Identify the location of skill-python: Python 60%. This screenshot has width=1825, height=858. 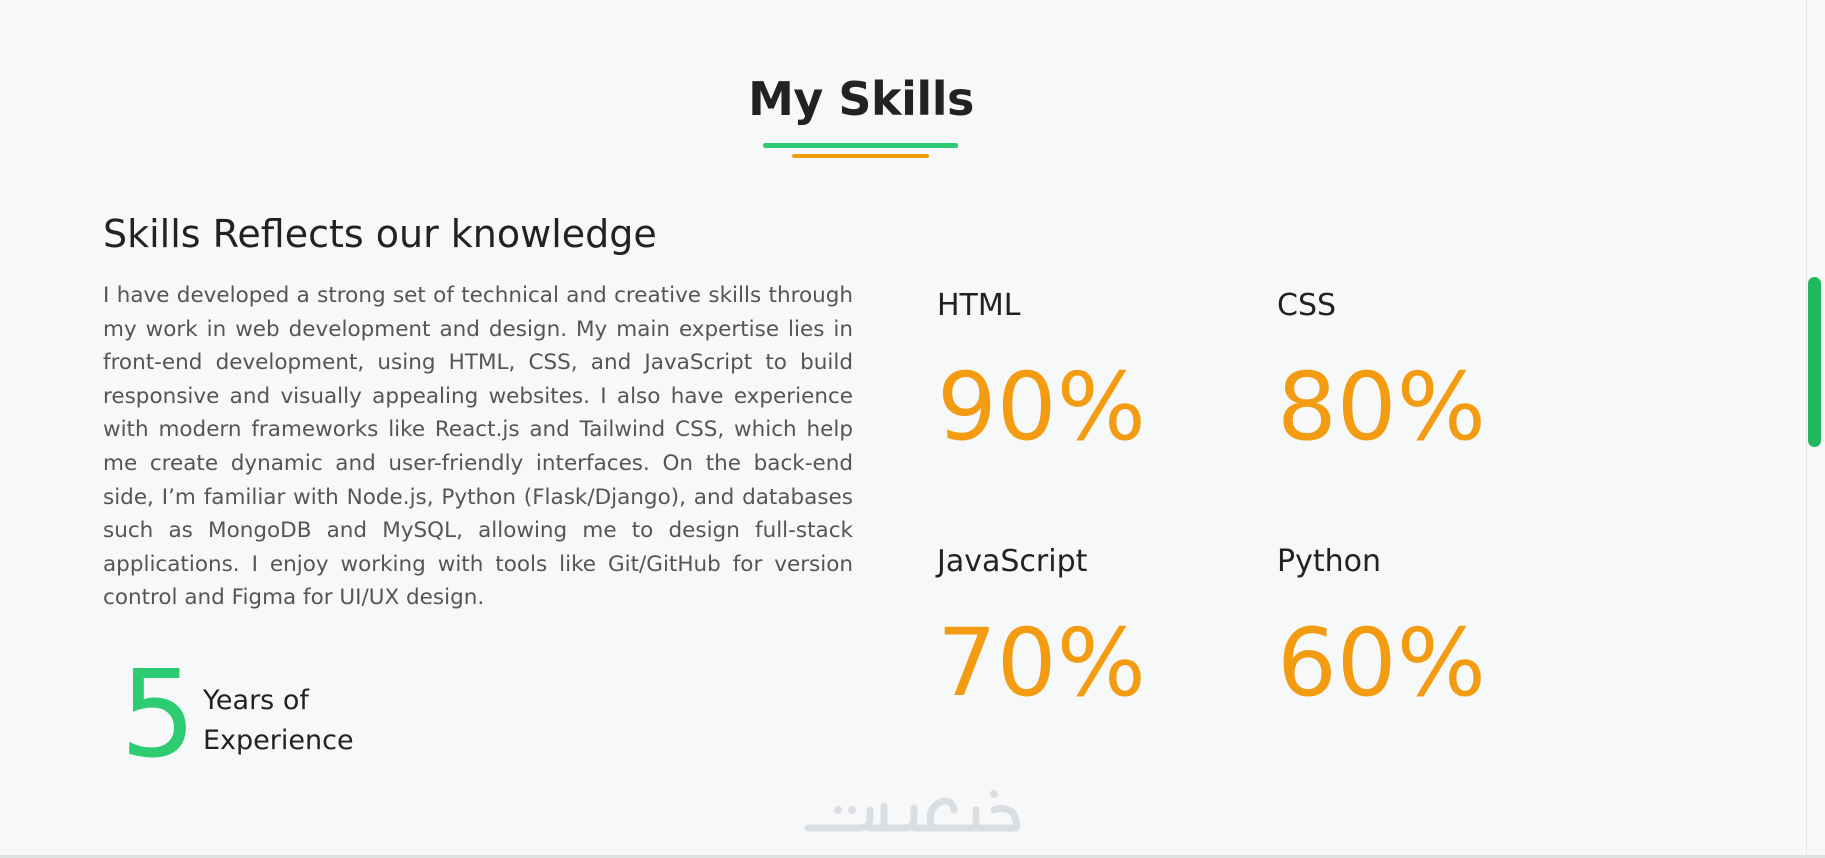
(1427, 629).